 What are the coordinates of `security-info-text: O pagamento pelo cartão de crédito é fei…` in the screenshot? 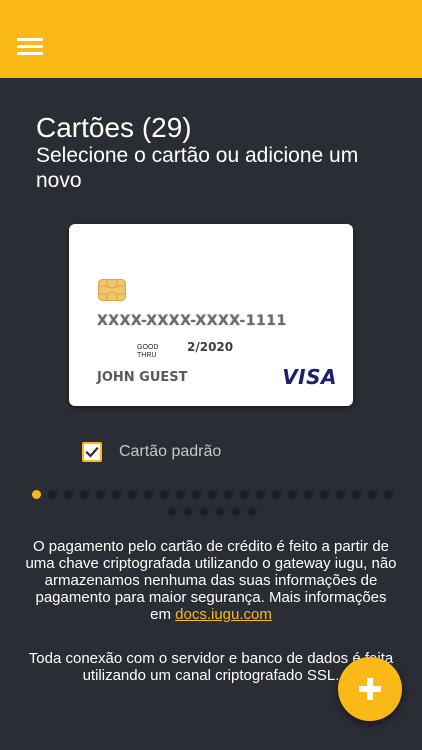 It's located at (211, 580).